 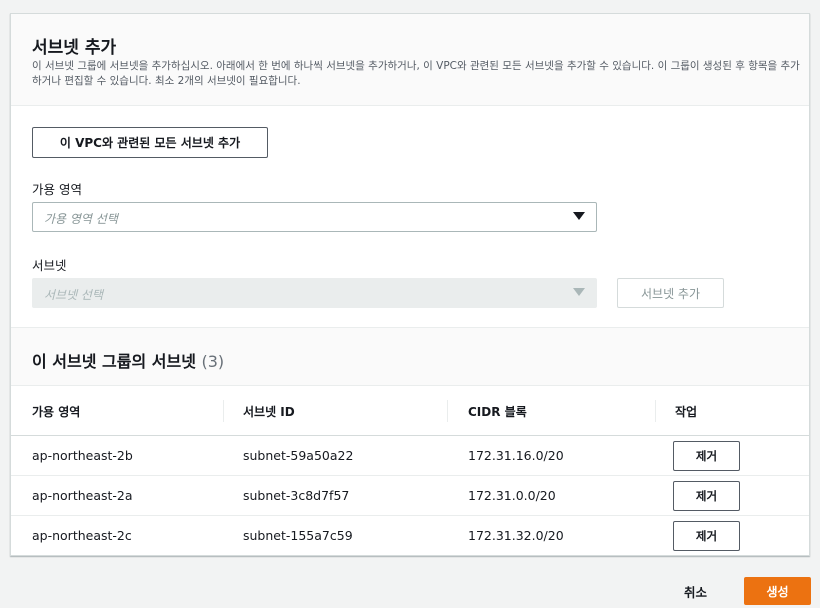 I want to click on column-header-subnet-id: 서브넷 ID, so click(x=269, y=412).